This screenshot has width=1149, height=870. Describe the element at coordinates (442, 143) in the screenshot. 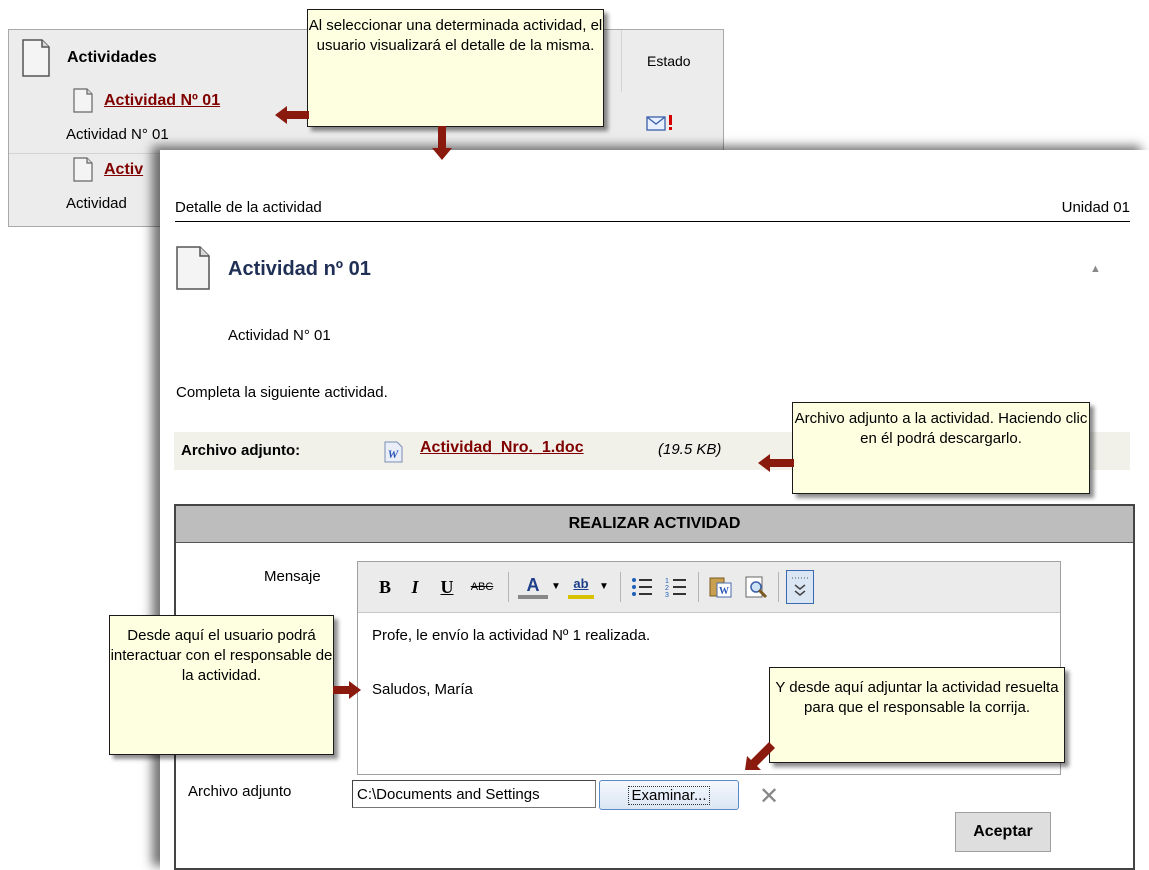

I see `arrow-down-icon` at that location.